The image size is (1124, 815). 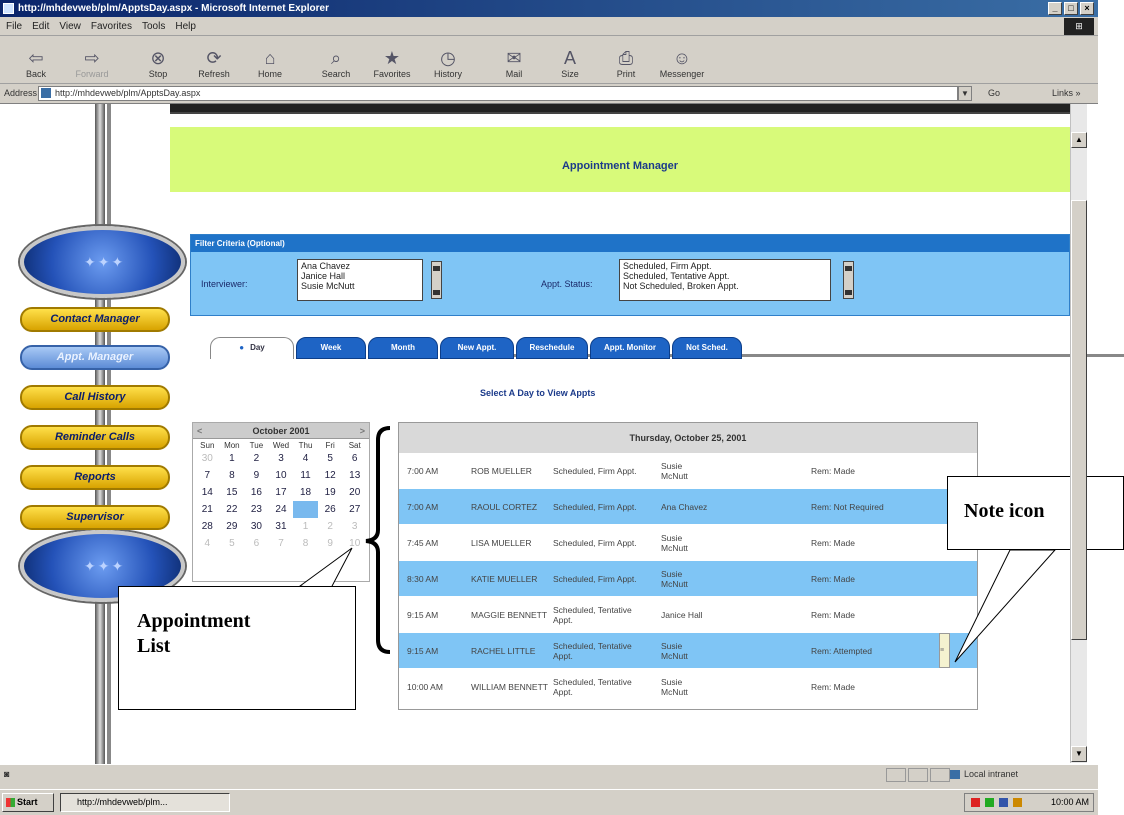 What do you see at coordinates (40, 26) in the screenshot?
I see `menu-edit: Edit` at bounding box center [40, 26].